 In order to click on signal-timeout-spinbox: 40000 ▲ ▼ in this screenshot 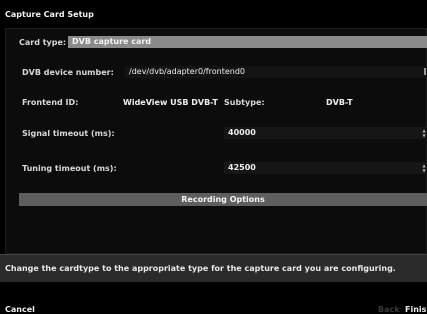, I will do `click(325, 133)`.